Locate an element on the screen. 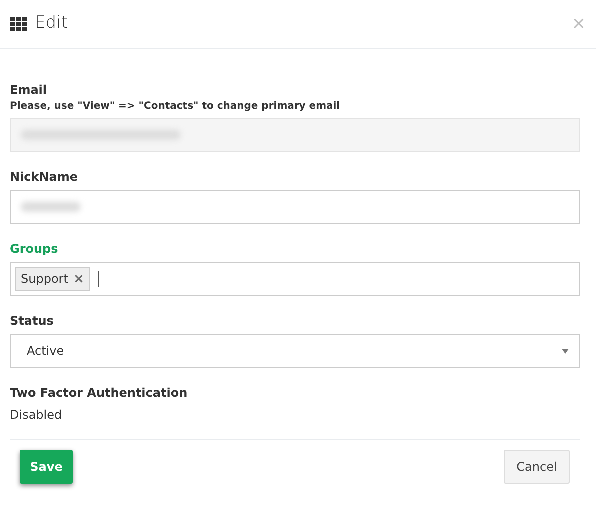 Image resolution: width=596 pixels, height=527 pixels. field-label: NickName is located at coordinates (45, 177).